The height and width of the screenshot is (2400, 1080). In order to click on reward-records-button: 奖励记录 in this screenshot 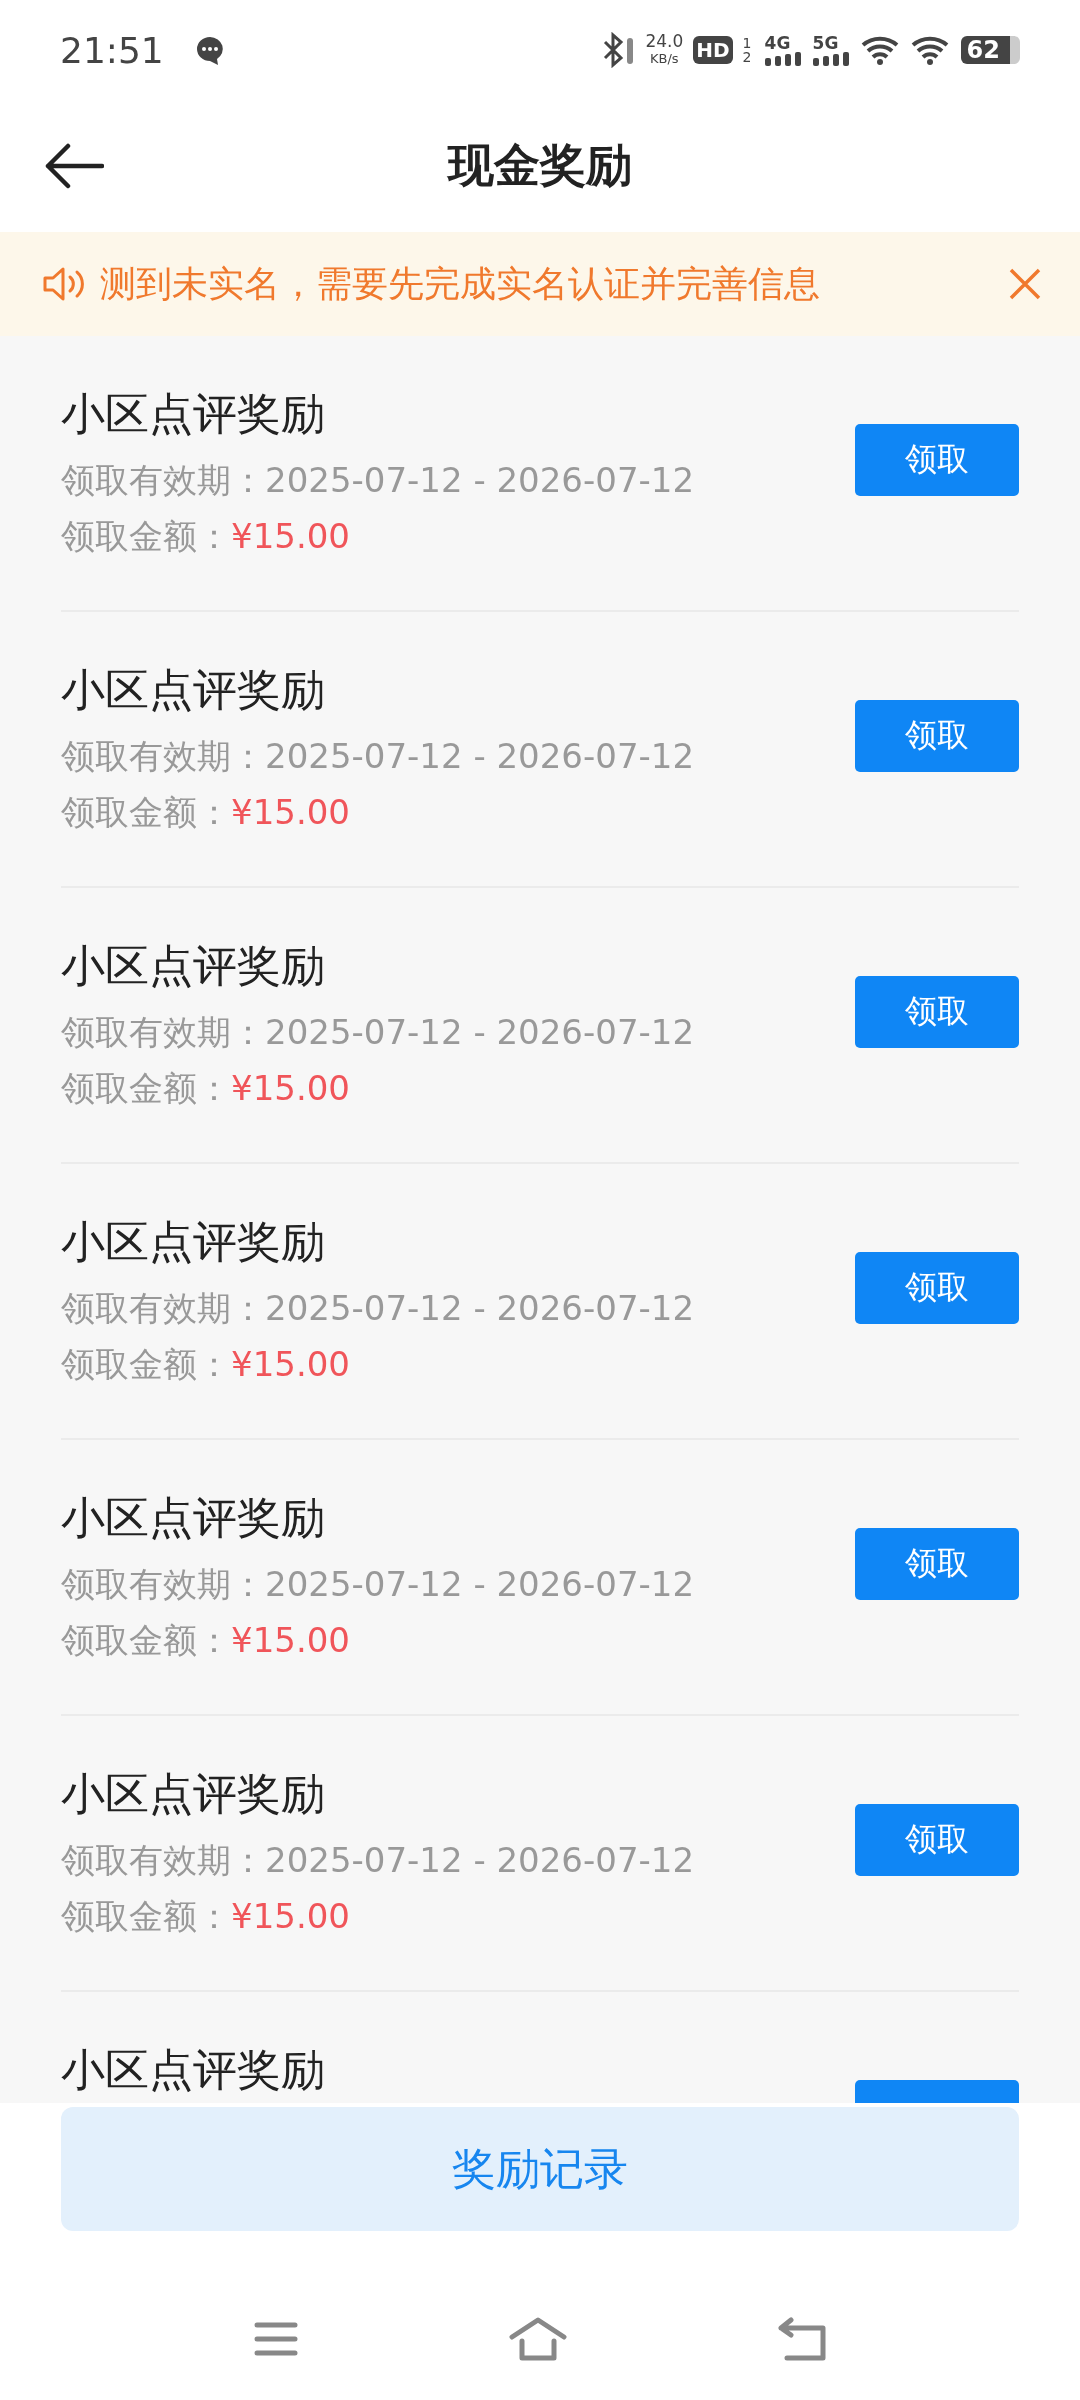, I will do `click(540, 2169)`.